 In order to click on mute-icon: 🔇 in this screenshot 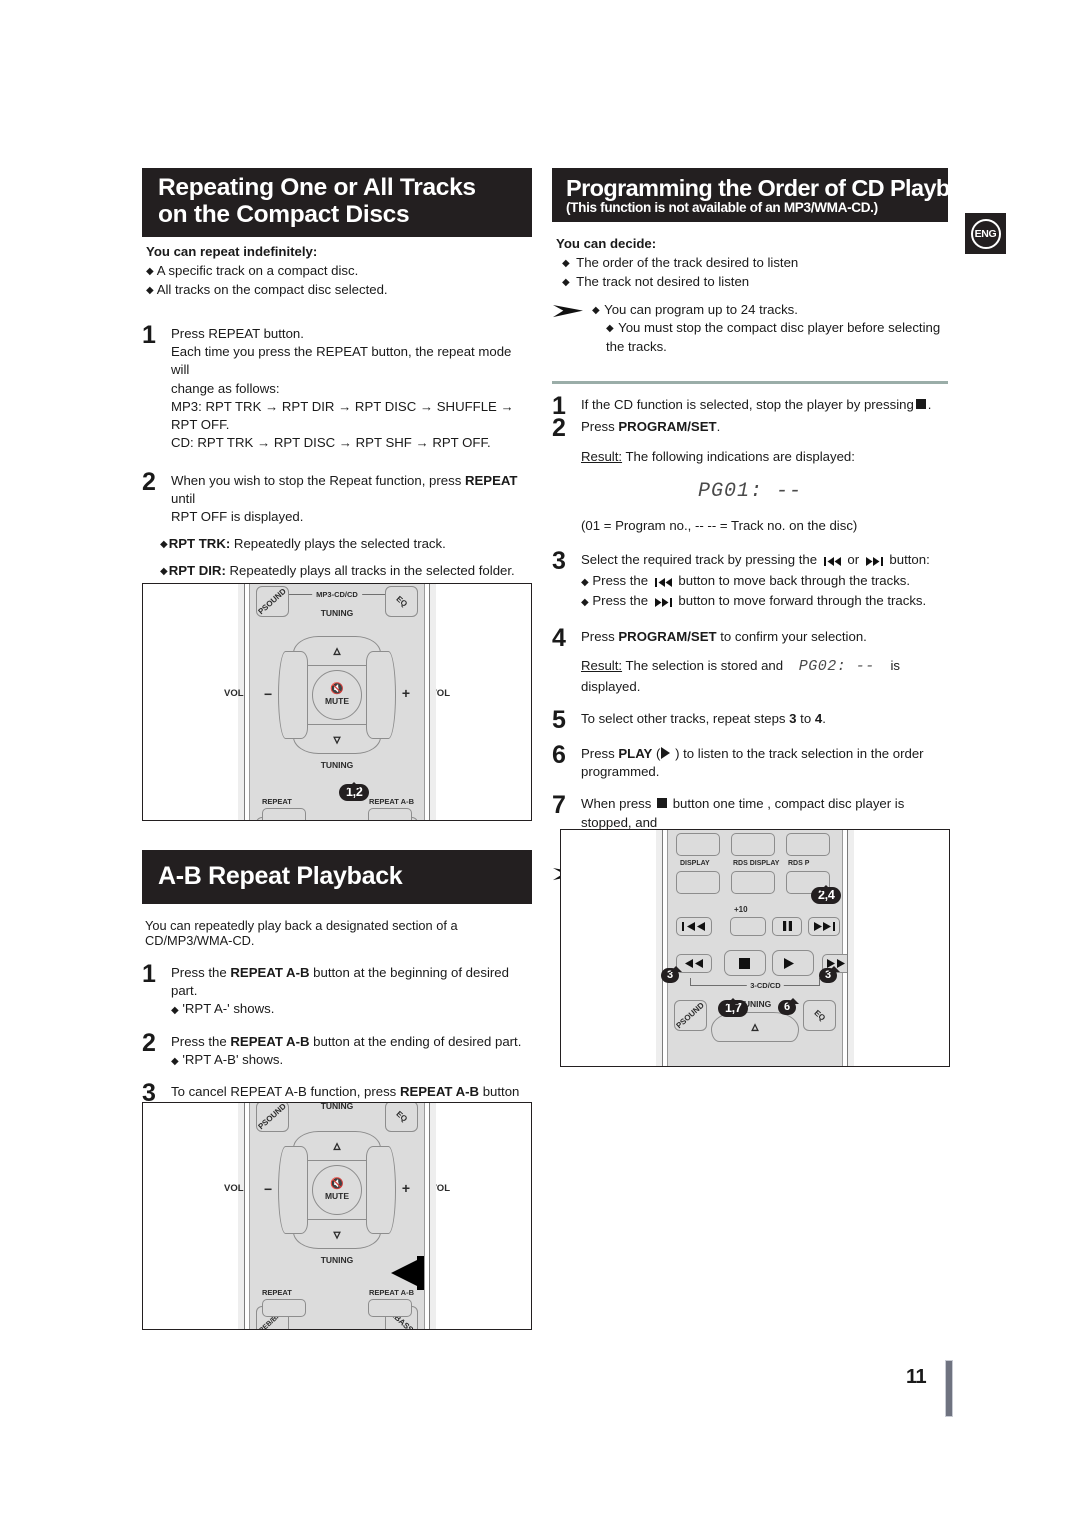, I will do `click(337, 689)`.